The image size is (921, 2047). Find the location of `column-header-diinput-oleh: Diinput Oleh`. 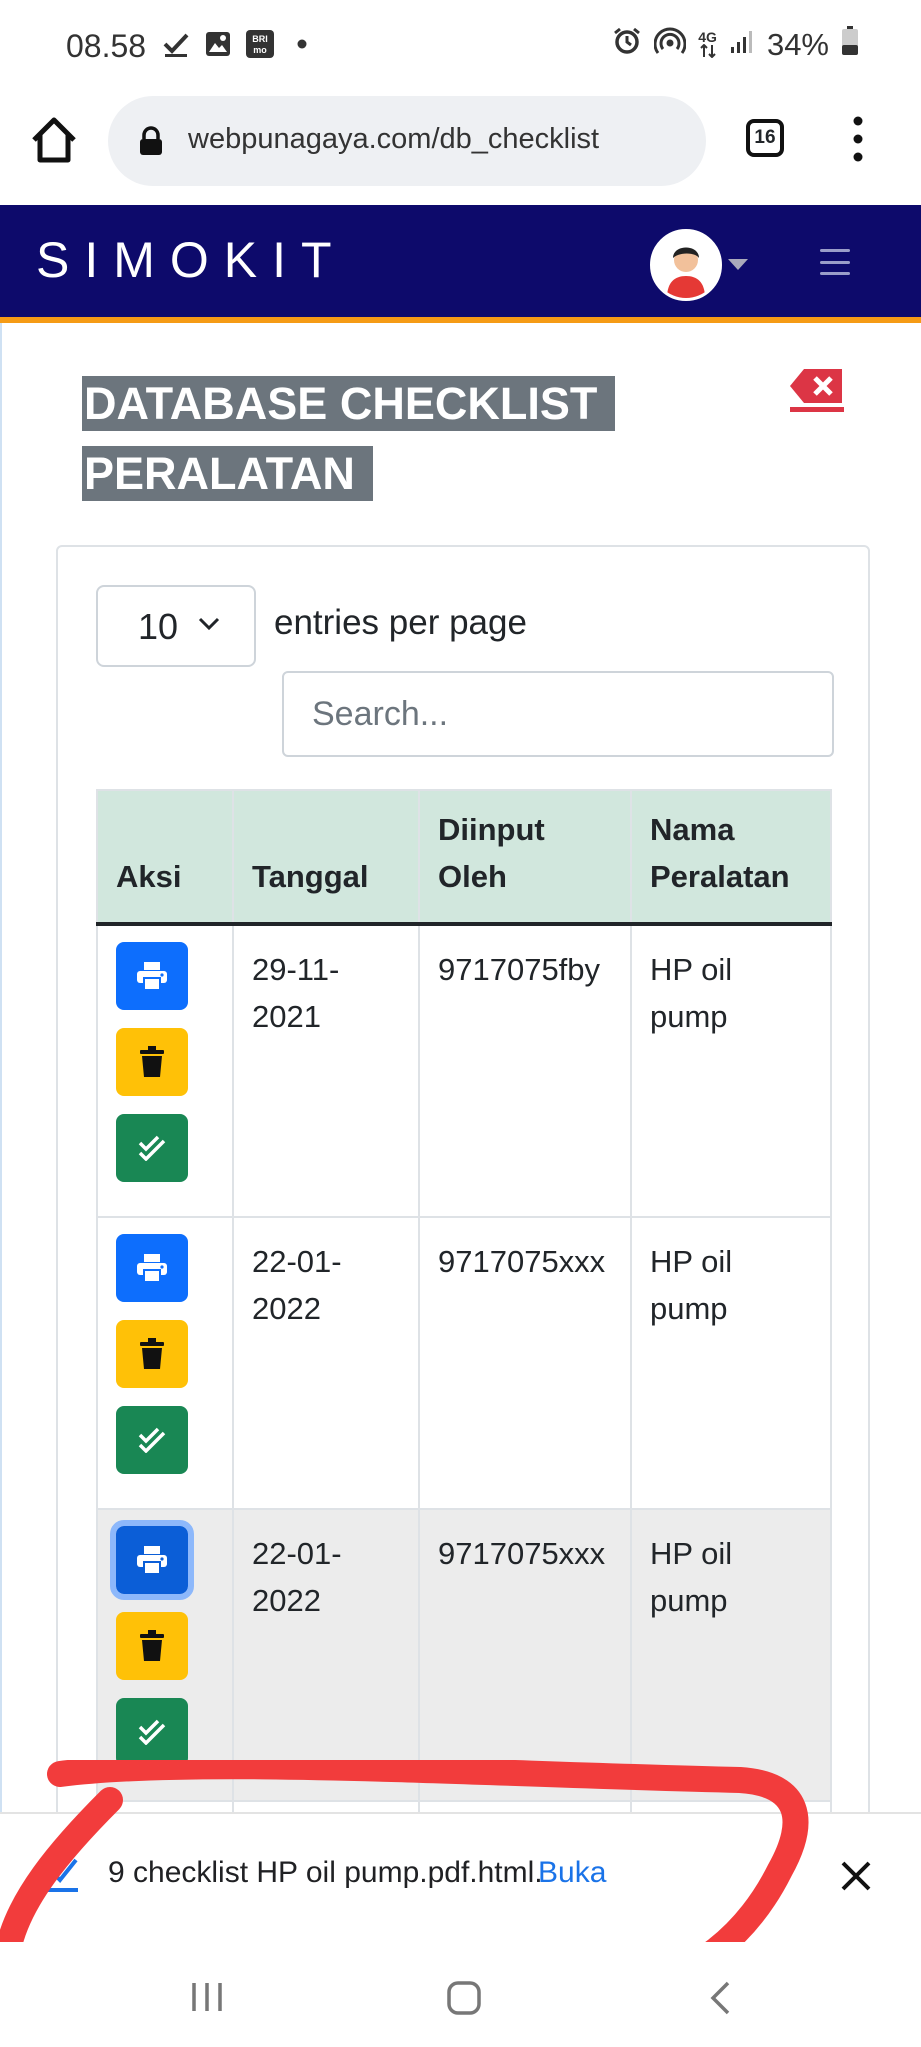

column-header-diinput-oleh: Diinput Oleh is located at coordinates (525, 857).